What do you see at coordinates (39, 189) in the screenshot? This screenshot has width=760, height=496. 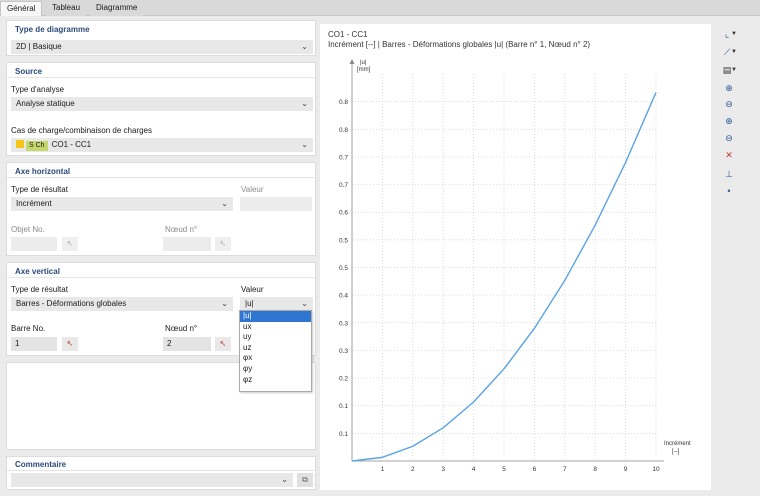 I see `h-result-type-label: Type de résultat` at bounding box center [39, 189].